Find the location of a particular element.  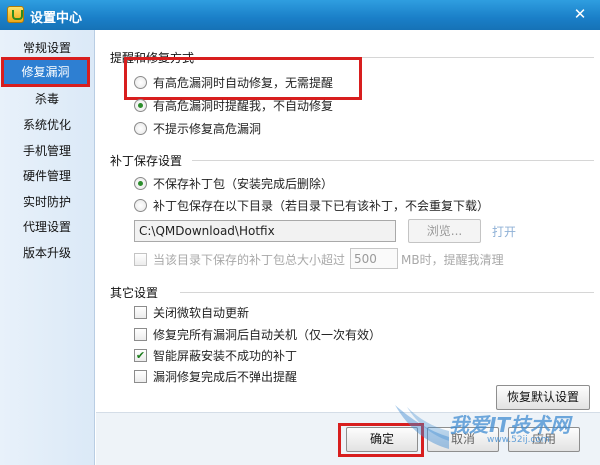

checkbox-disable-ms-update: 关闭微软自动更新 is located at coordinates (191, 312).